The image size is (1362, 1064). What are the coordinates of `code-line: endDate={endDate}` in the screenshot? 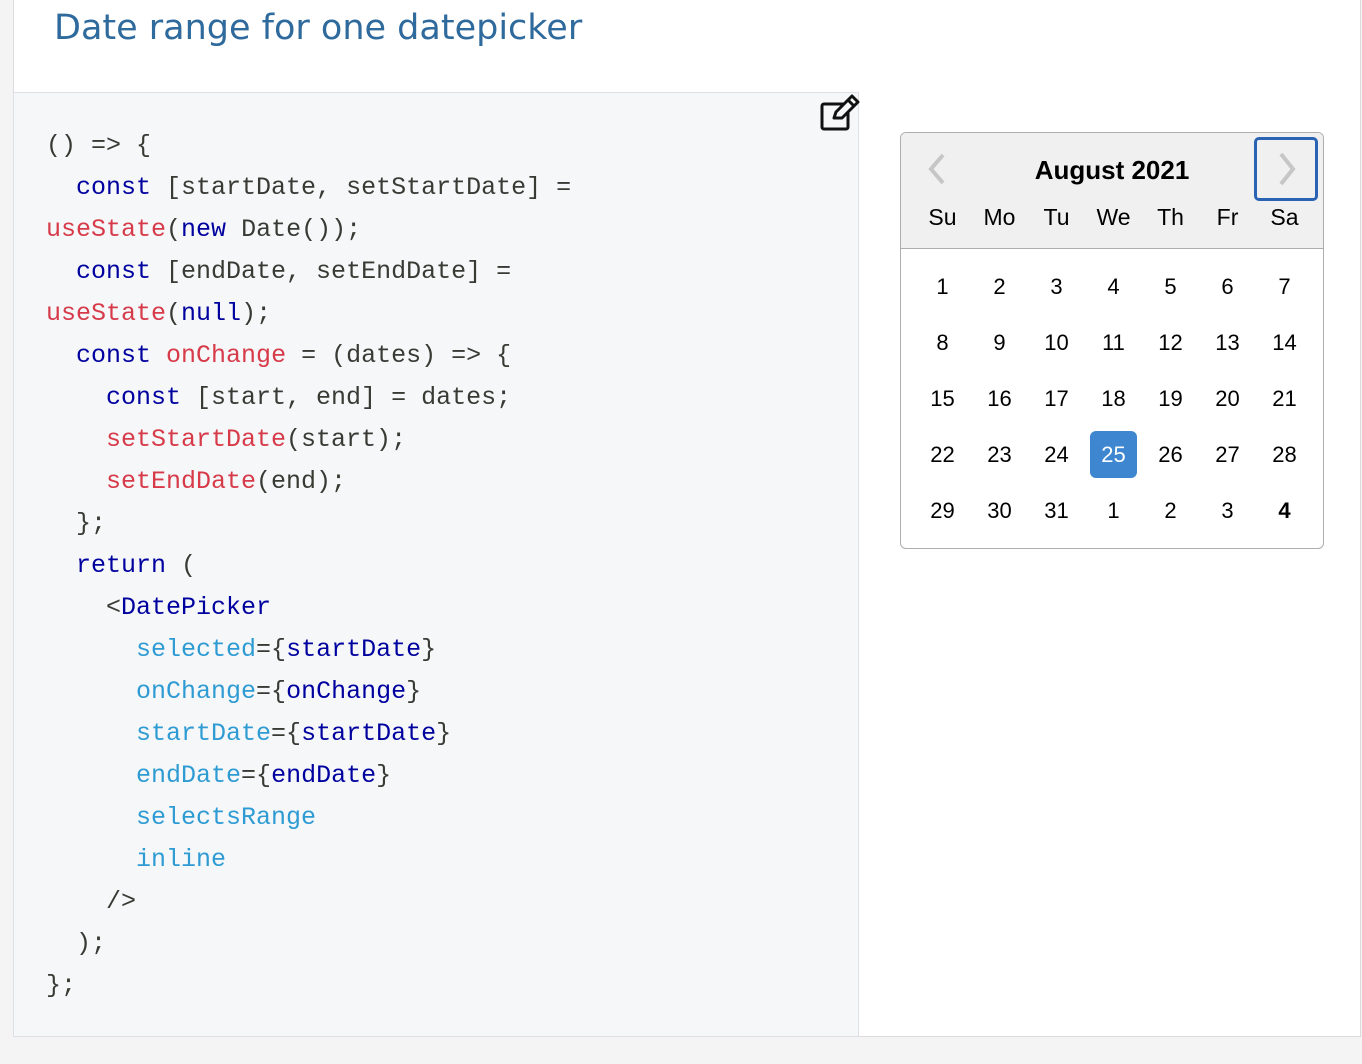 It's located at (308, 776).